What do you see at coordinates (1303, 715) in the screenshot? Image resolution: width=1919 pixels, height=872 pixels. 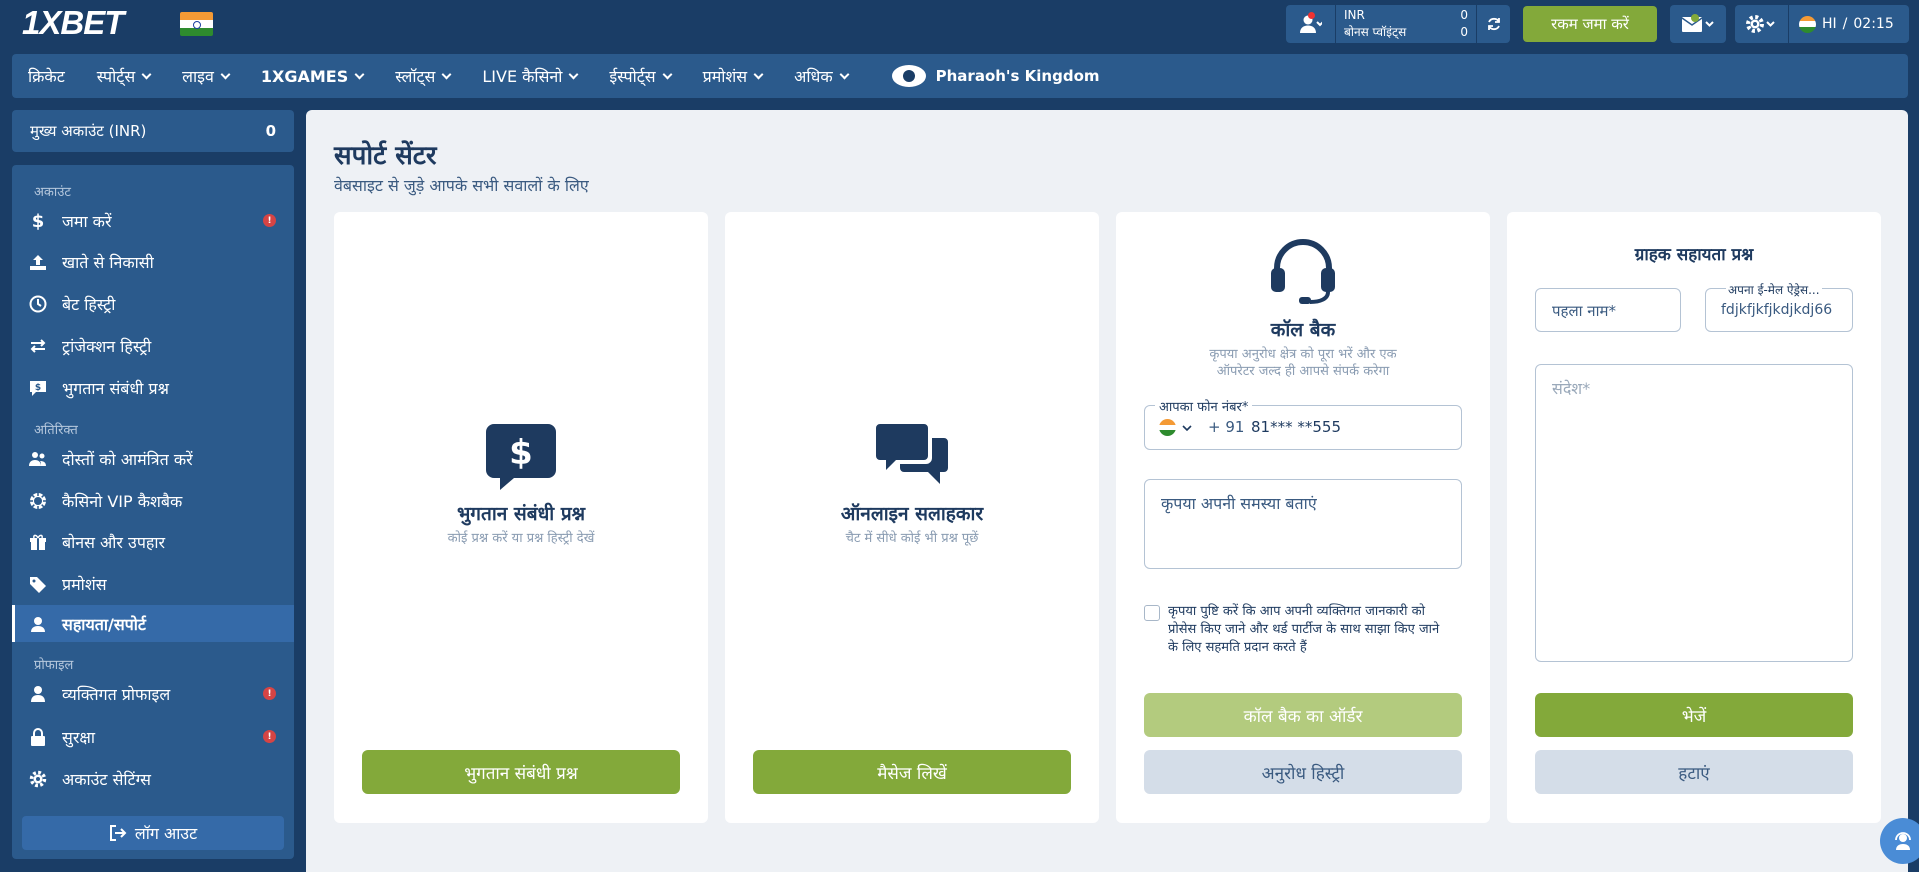 I see `order-callback-button: कॉल बैक का ऑर्डर` at bounding box center [1303, 715].